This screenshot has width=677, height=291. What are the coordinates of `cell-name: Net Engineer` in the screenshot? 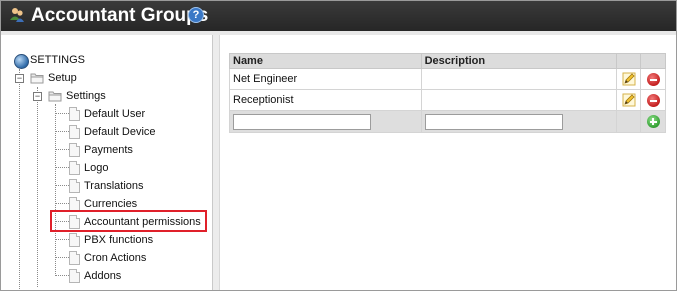 It's located at (325, 79).